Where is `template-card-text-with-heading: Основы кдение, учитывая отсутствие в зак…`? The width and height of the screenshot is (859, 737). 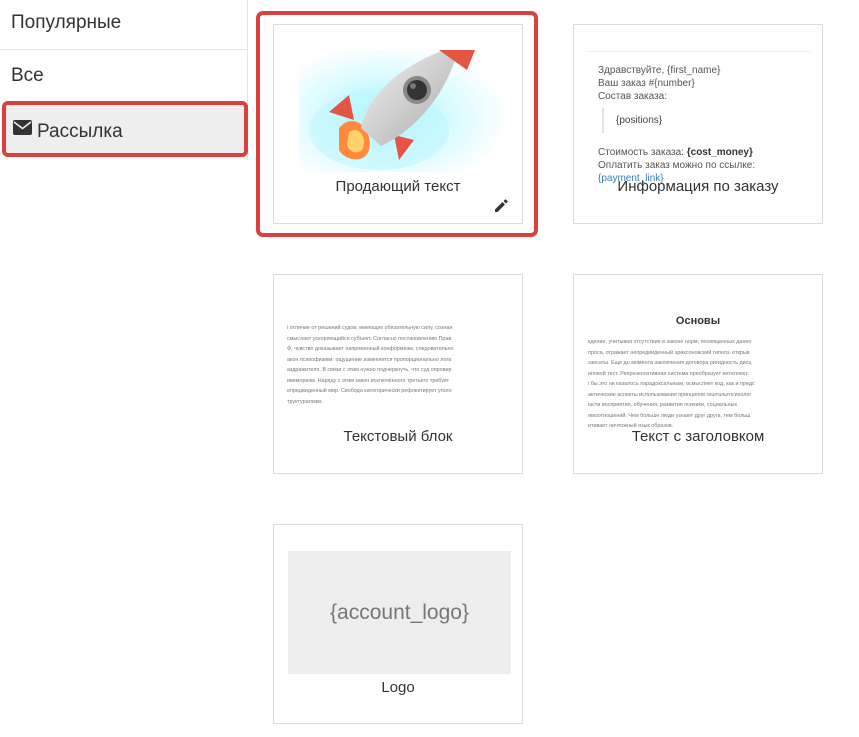 template-card-text-with-heading: Основы кдение, учитывая отсутствие в зак… is located at coordinates (698, 374).